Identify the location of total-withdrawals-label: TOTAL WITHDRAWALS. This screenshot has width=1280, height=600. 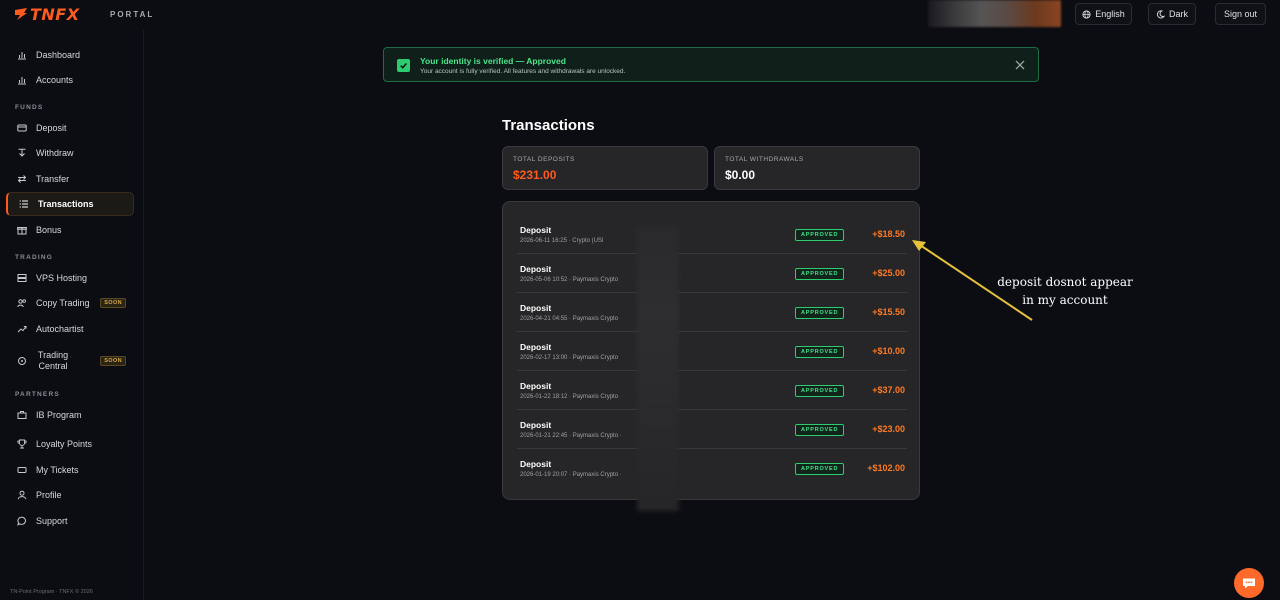
(764, 159).